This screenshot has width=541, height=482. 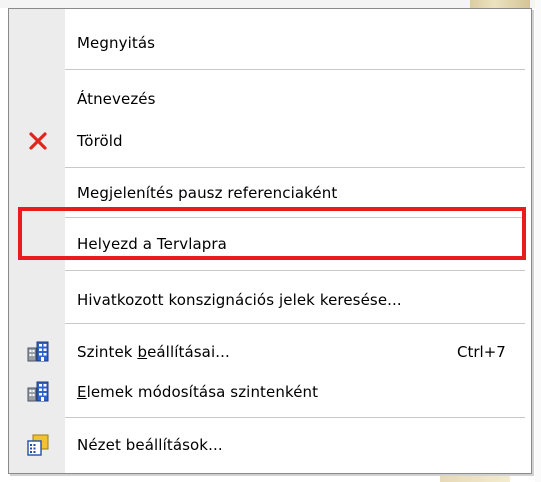 I want to click on menu-item-delete: Töröld, so click(x=270, y=141).